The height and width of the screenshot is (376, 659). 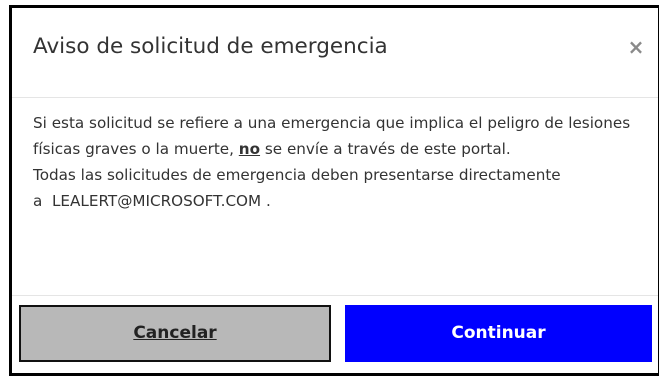 I want to click on emergency-email: LEALERT@MICROSOFT.COM, so click(x=156, y=201).